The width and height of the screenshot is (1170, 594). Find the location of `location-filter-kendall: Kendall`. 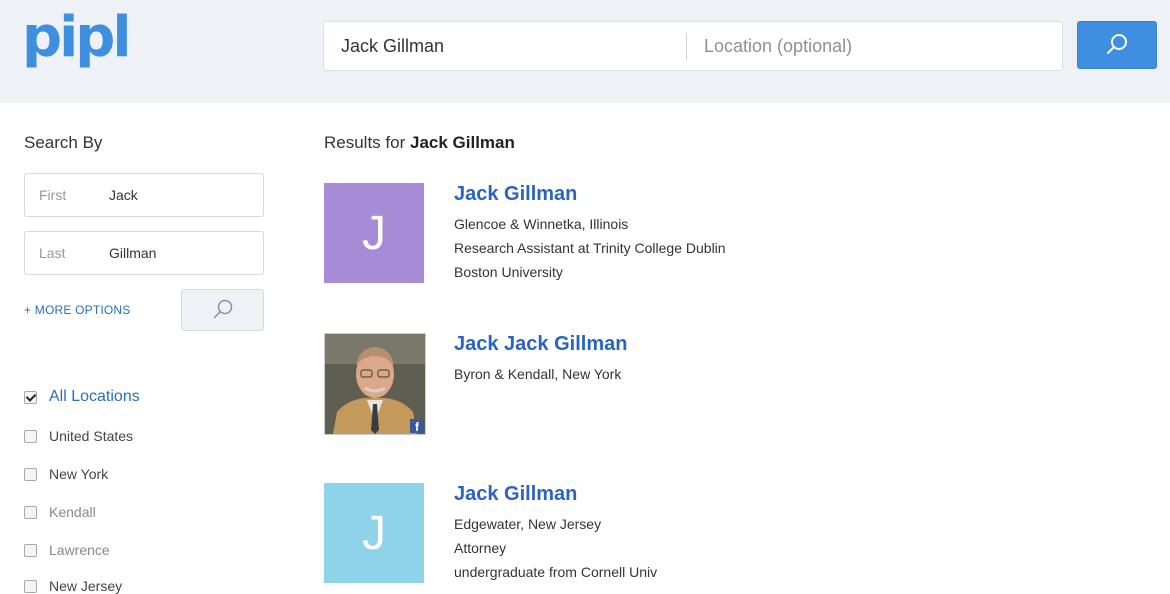

location-filter-kendall: Kendall is located at coordinates (60, 512).